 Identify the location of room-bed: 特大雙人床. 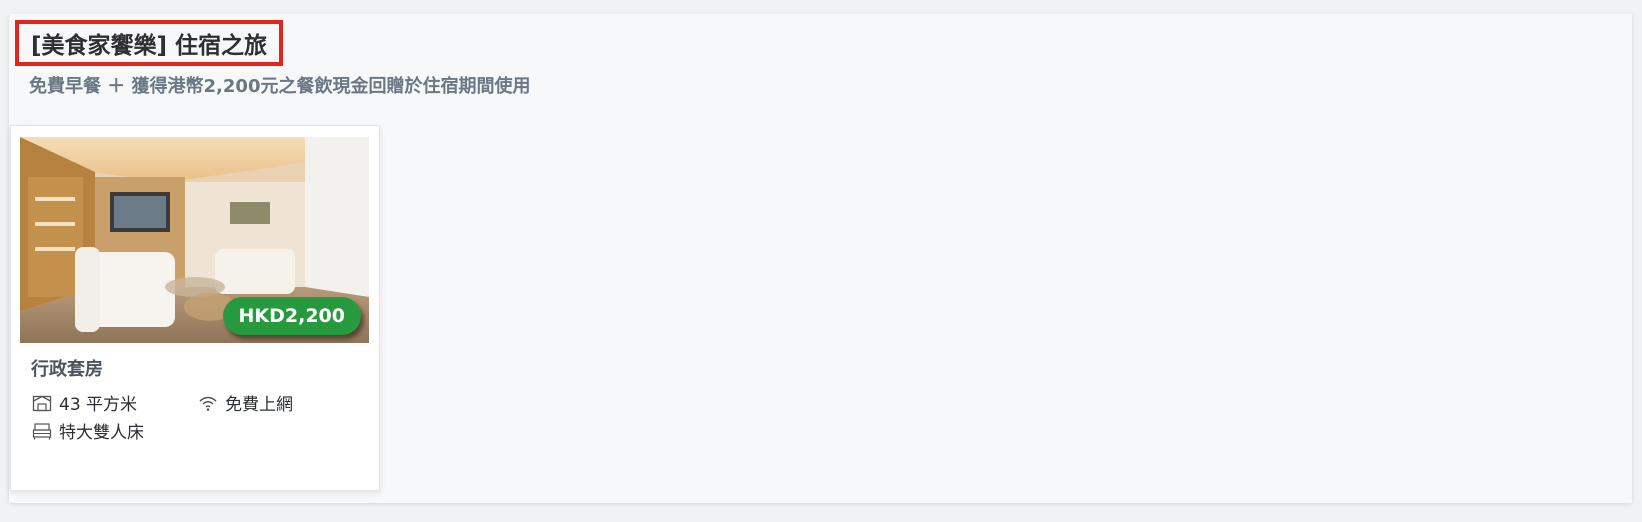
(87, 430).